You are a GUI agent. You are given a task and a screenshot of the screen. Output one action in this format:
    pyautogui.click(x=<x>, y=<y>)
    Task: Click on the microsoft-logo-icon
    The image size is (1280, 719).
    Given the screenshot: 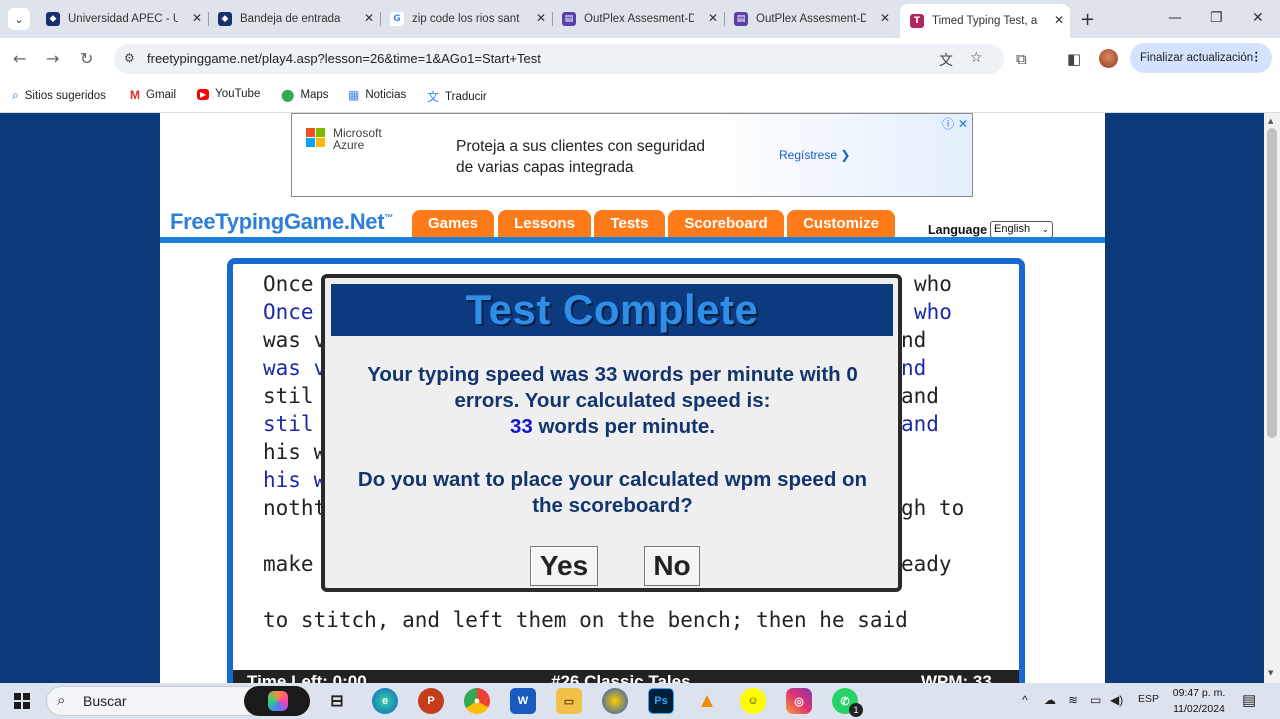 What is the action you would take?
    pyautogui.click(x=316, y=138)
    